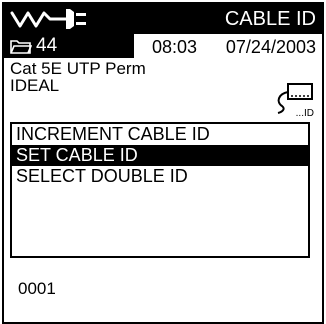 The width and height of the screenshot is (326, 324). What do you see at coordinates (305, 113) in the screenshot?
I see `id-icon-label: ...ID` at bounding box center [305, 113].